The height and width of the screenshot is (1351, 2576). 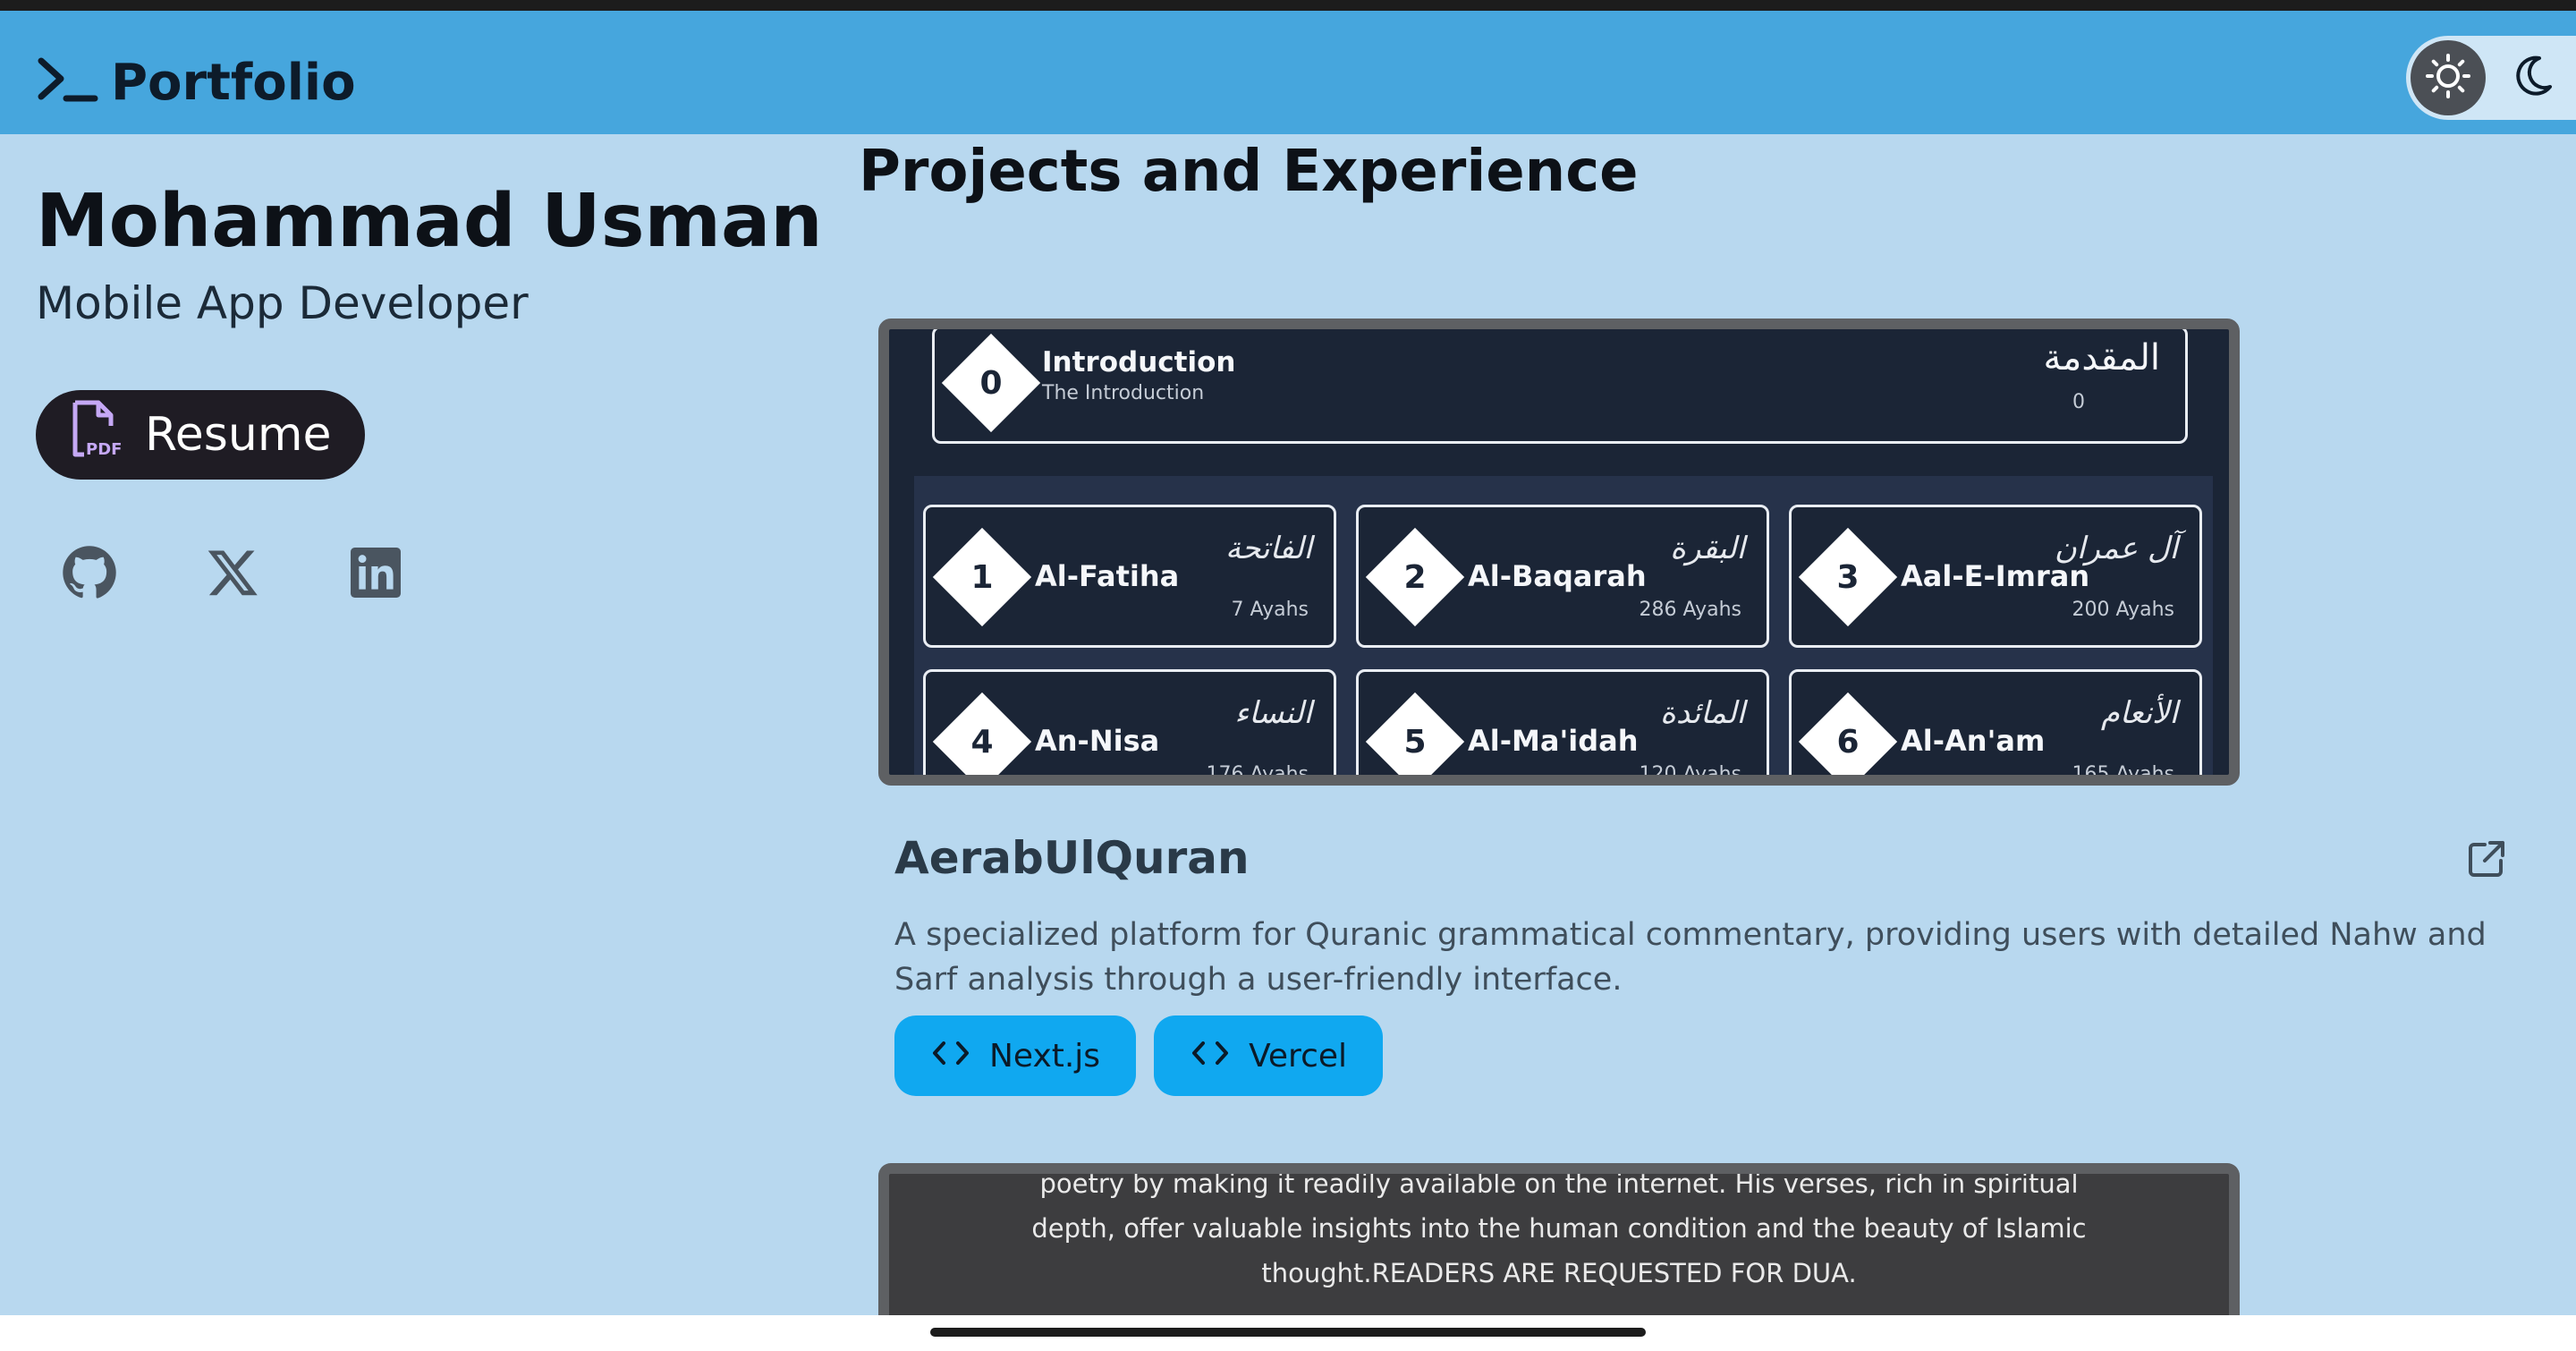 I want to click on surah-name: Al-An'am, so click(x=1973, y=741).